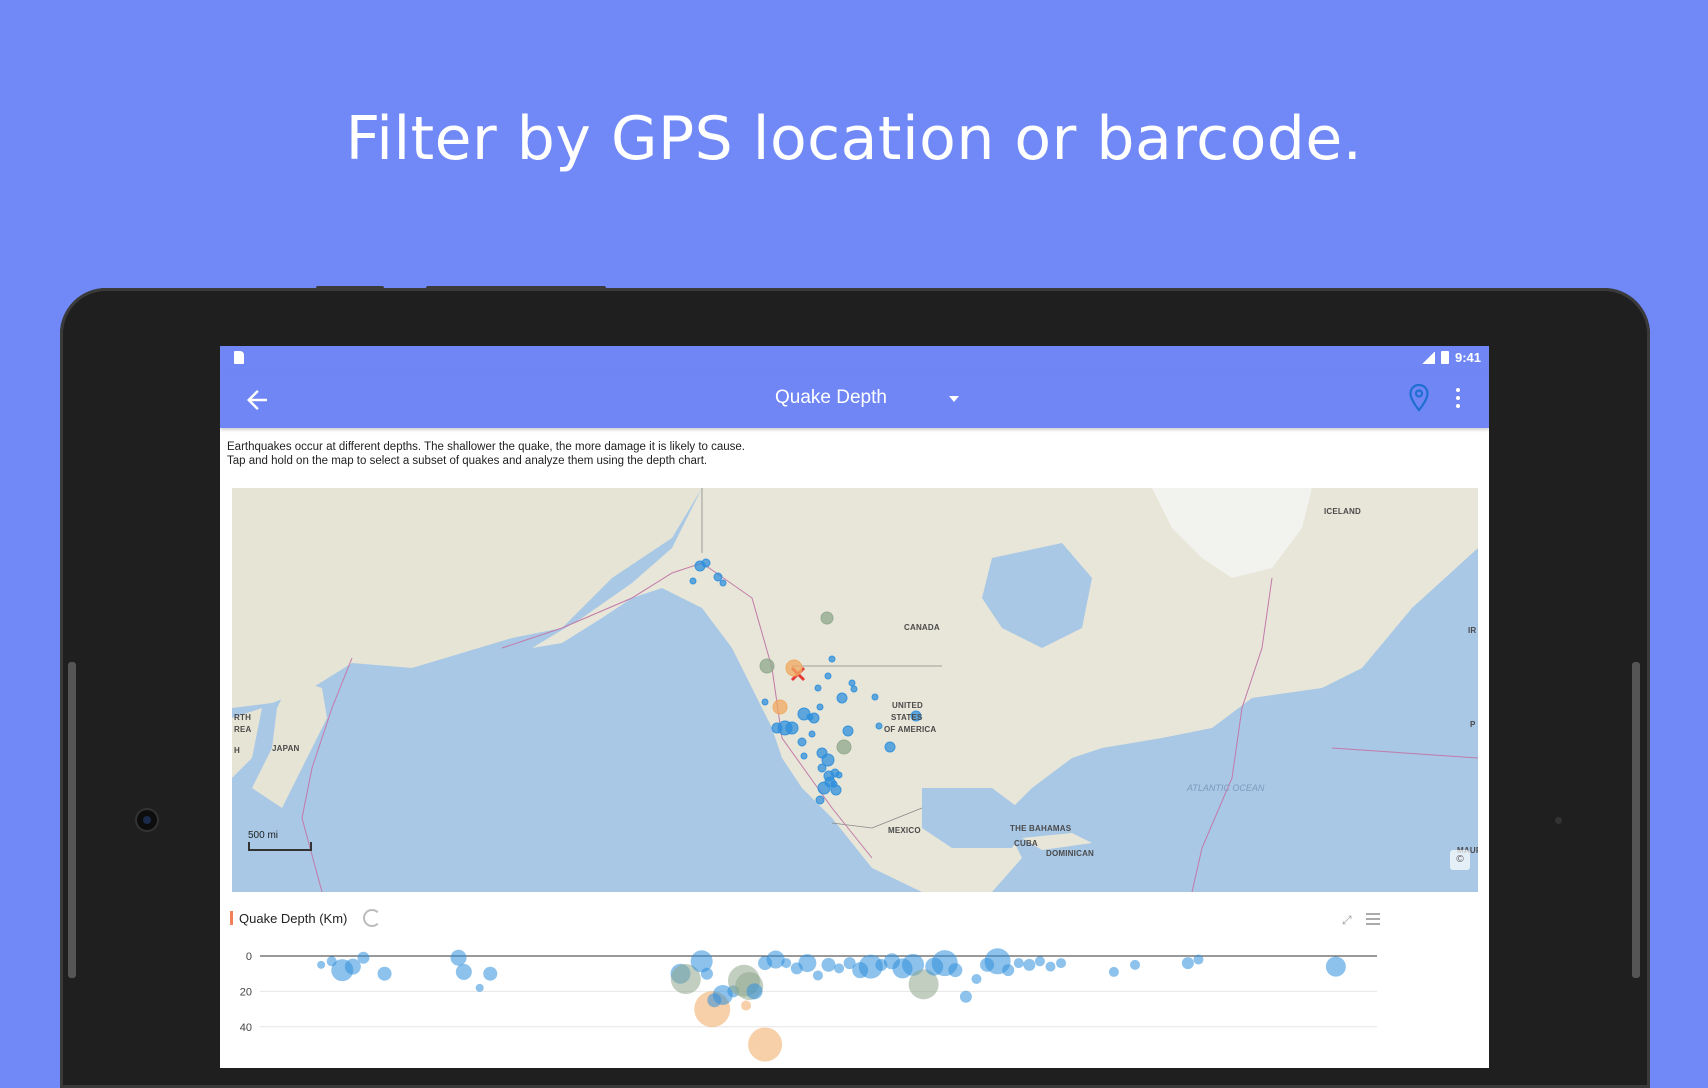 This screenshot has height=1088, width=1708. What do you see at coordinates (1636, 820) in the screenshot?
I see `right-speaker-grille` at bounding box center [1636, 820].